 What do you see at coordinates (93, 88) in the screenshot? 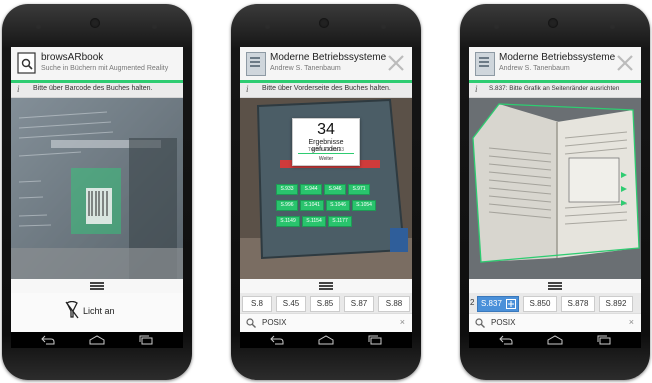
I see `info-text: Bitte über Barcode des Buches halten.` at bounding box center [93, 88].